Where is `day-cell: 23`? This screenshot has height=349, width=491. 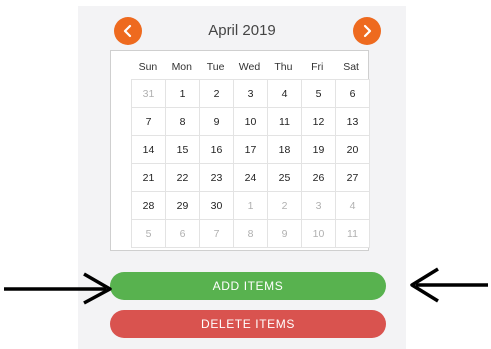
day-cell: 23 is located at coordinates (216, 177).